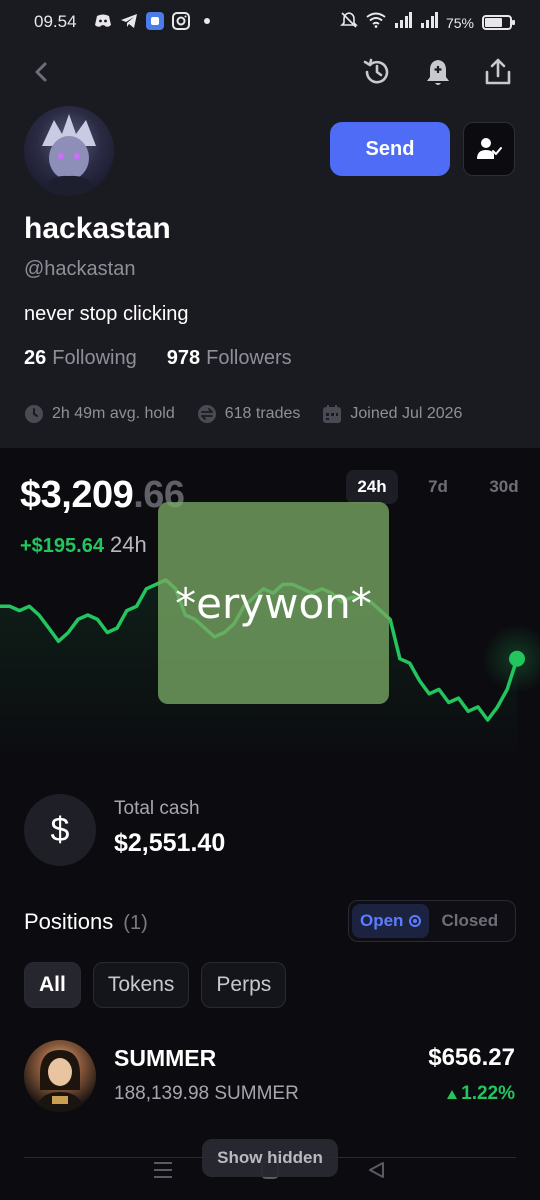  What do you see at coordinates (183, 358) in the screenshot?
I see `followers-count: 978` at bounding box center [183, 358].